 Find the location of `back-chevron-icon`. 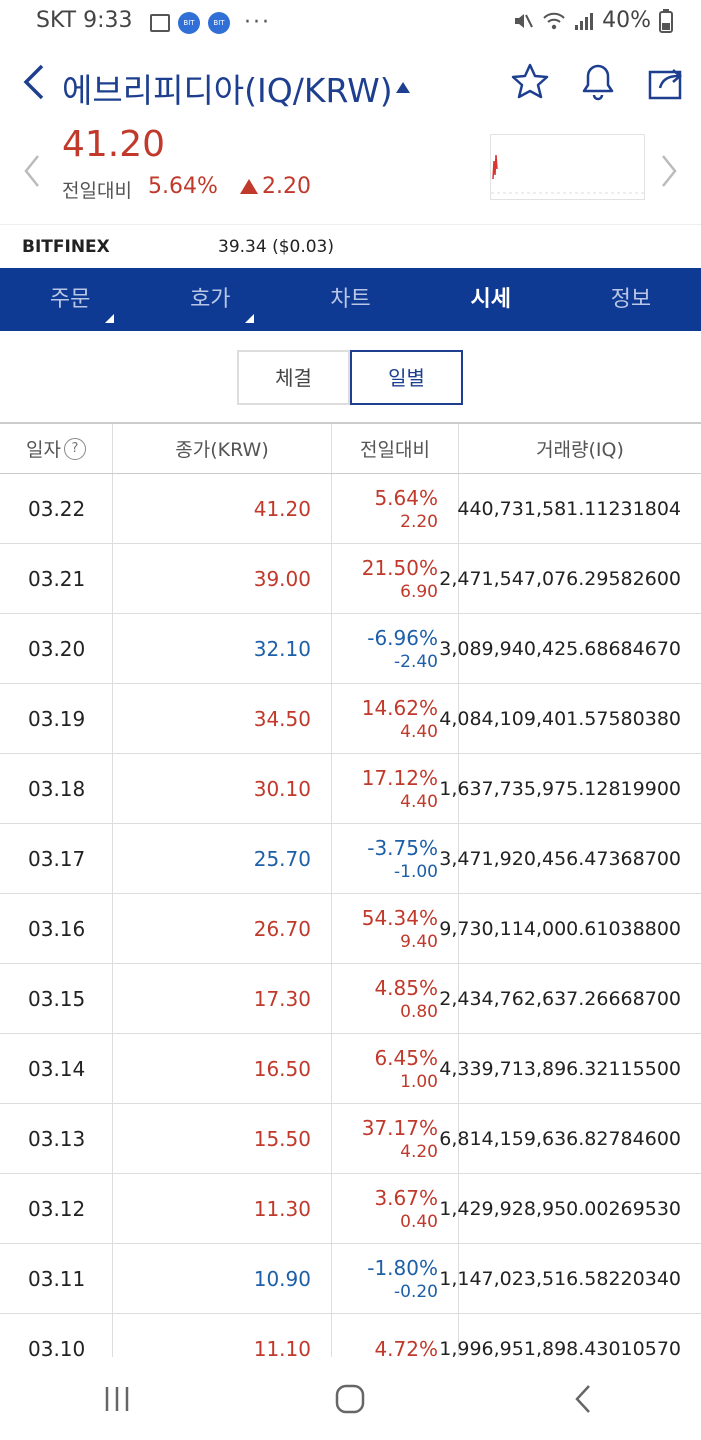

back-chevron-icon is located at coordinates (34, 82).